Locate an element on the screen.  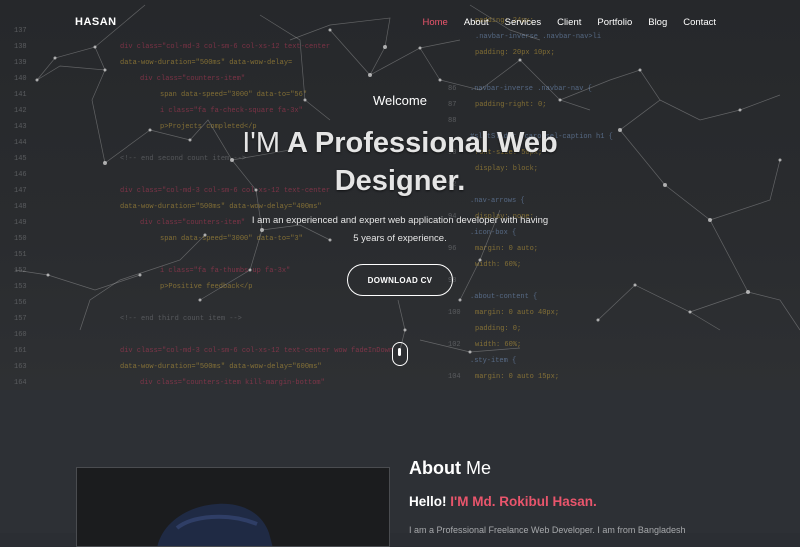
svg-text: 157 is located at coordinates (20, 319).